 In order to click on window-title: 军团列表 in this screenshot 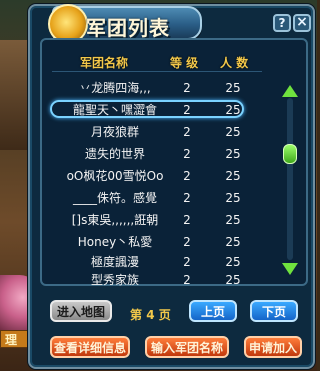, I will do `click(128, 28)`.